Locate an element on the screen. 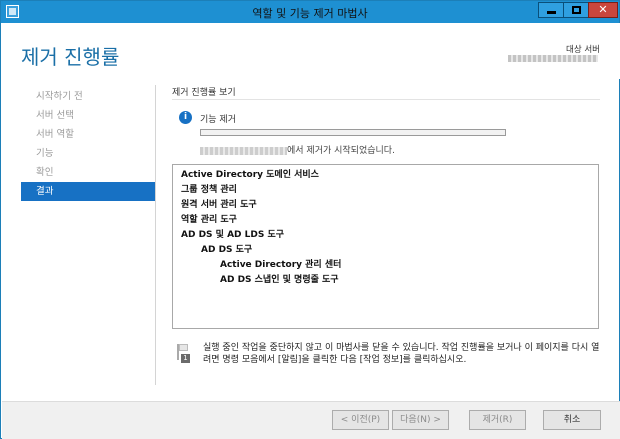 Image resolution: width=620 pixels, height=439 pixels. progress-bar is located at coordinates (353, 132).